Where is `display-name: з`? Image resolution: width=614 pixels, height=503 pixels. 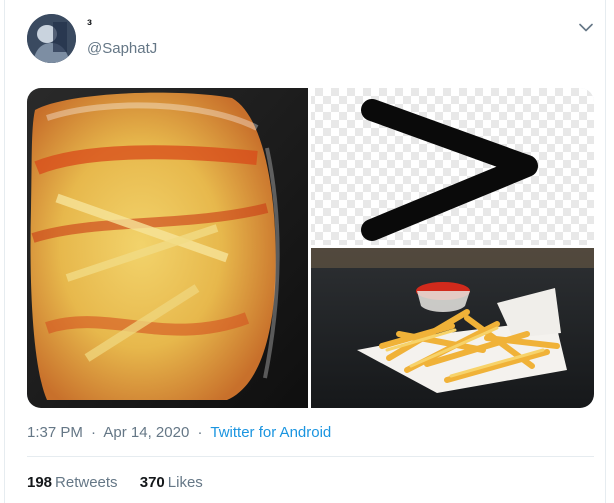
display-name: з is located at coordinates (89, 22).